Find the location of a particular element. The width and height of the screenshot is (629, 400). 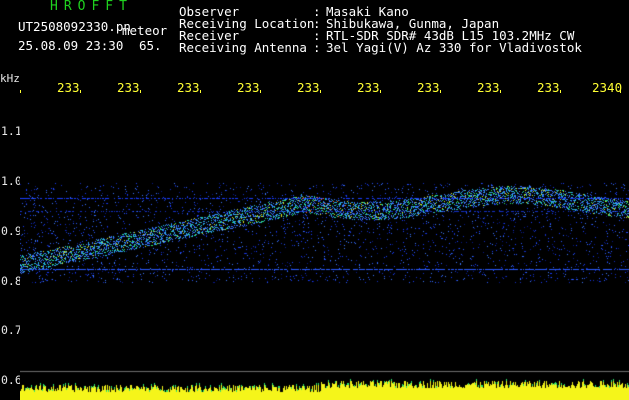

brand-title: HROFFT is located at coordinates (91, 7).